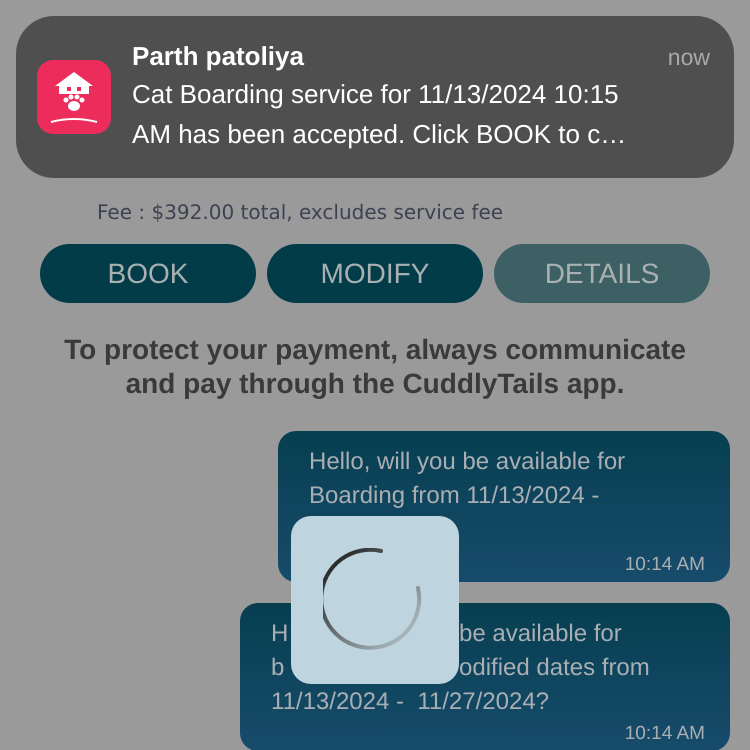 This screenshot has width=750, height=750. Describe the element at coordinates (278, 668) in the screenshot. I see `message-text: b` at that location.